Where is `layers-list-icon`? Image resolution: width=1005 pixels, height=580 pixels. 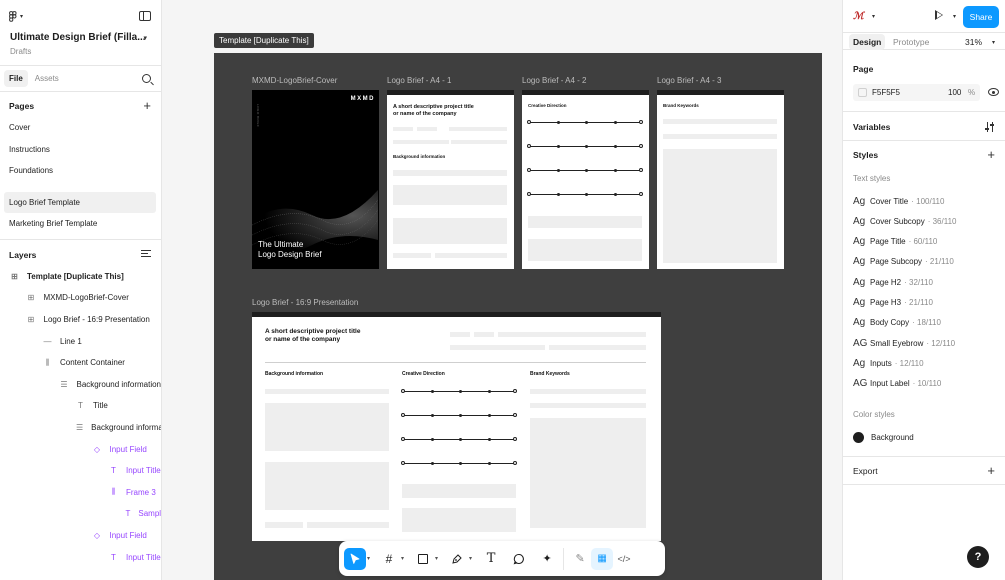 layers-list-icon is located at coordinates (146, 254).